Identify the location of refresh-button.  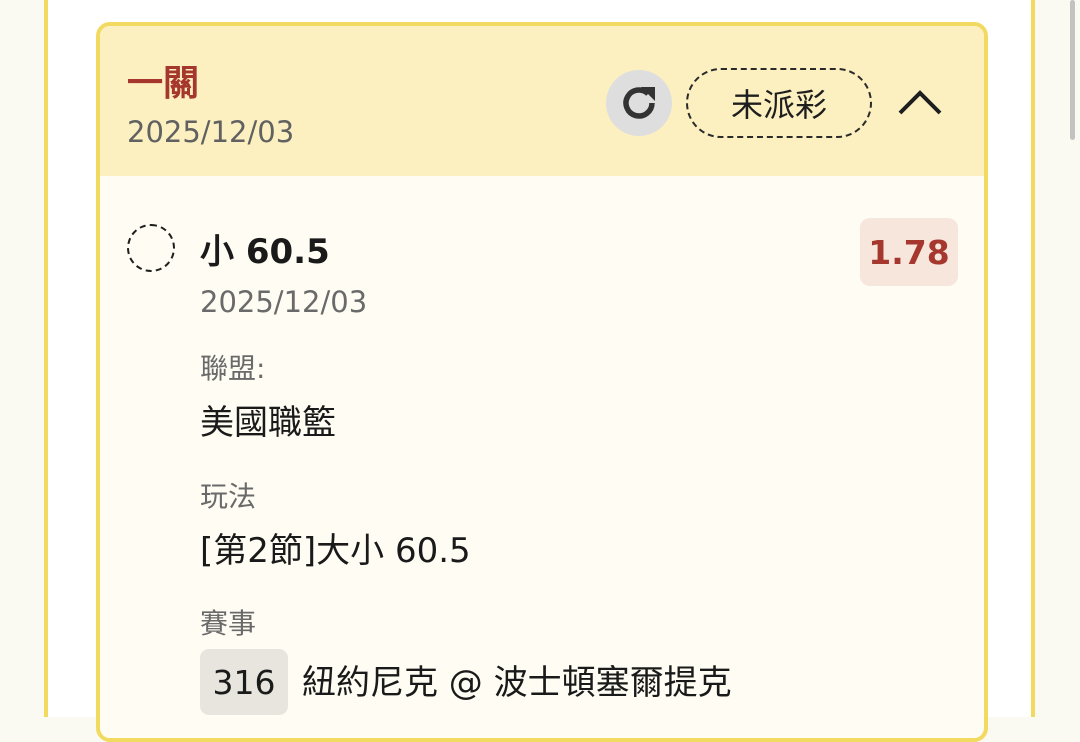
(639, 103).